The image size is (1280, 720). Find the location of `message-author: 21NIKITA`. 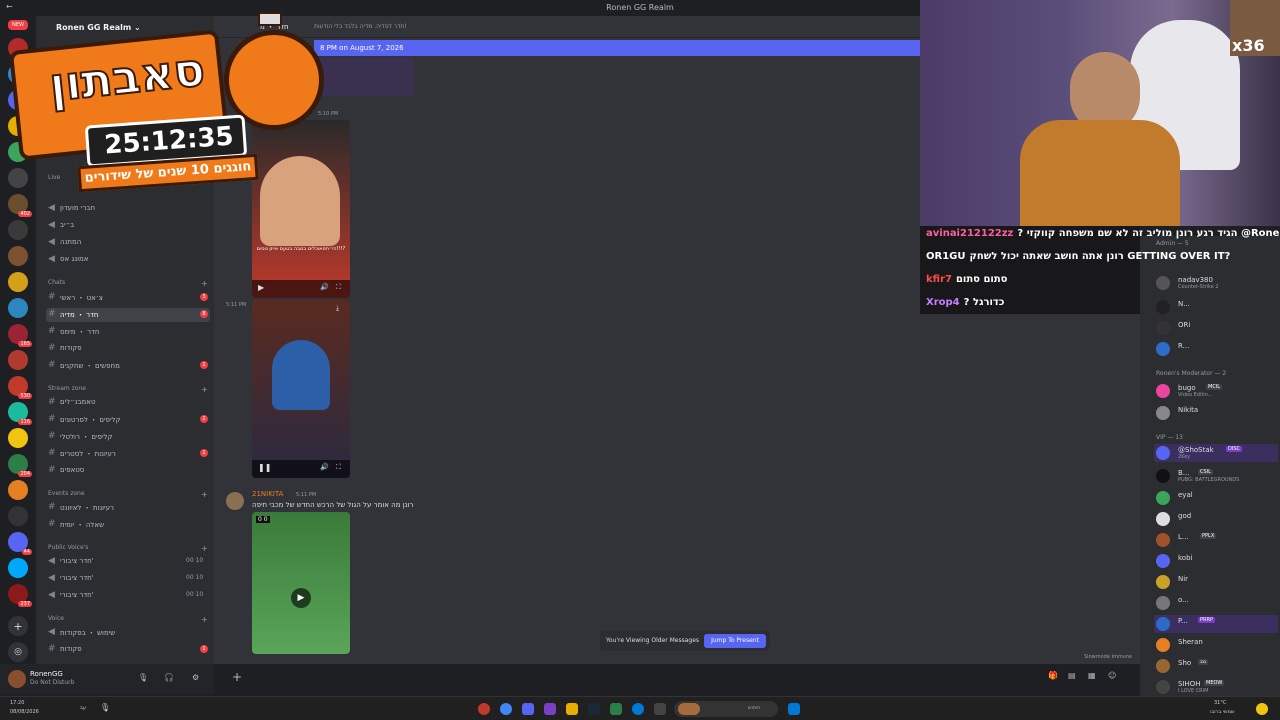

message-author: 21NIKITA is located at coordinates (267, 494).